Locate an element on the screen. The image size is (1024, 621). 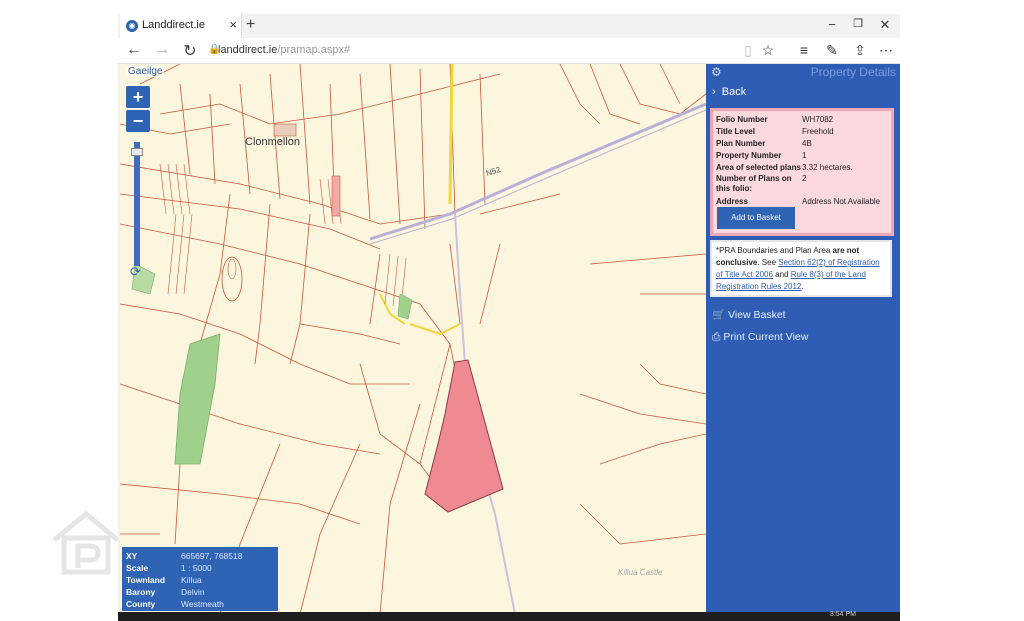
taskbar-clock: 3:54 PM is located at coordinates (842, 614).